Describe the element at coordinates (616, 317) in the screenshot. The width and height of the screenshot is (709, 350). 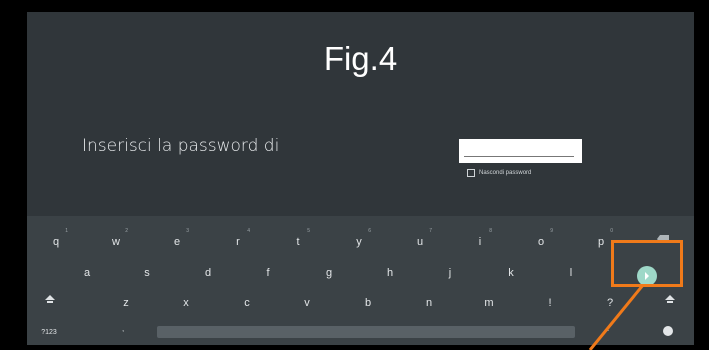
I see `annotation-arrow-line` at that location.